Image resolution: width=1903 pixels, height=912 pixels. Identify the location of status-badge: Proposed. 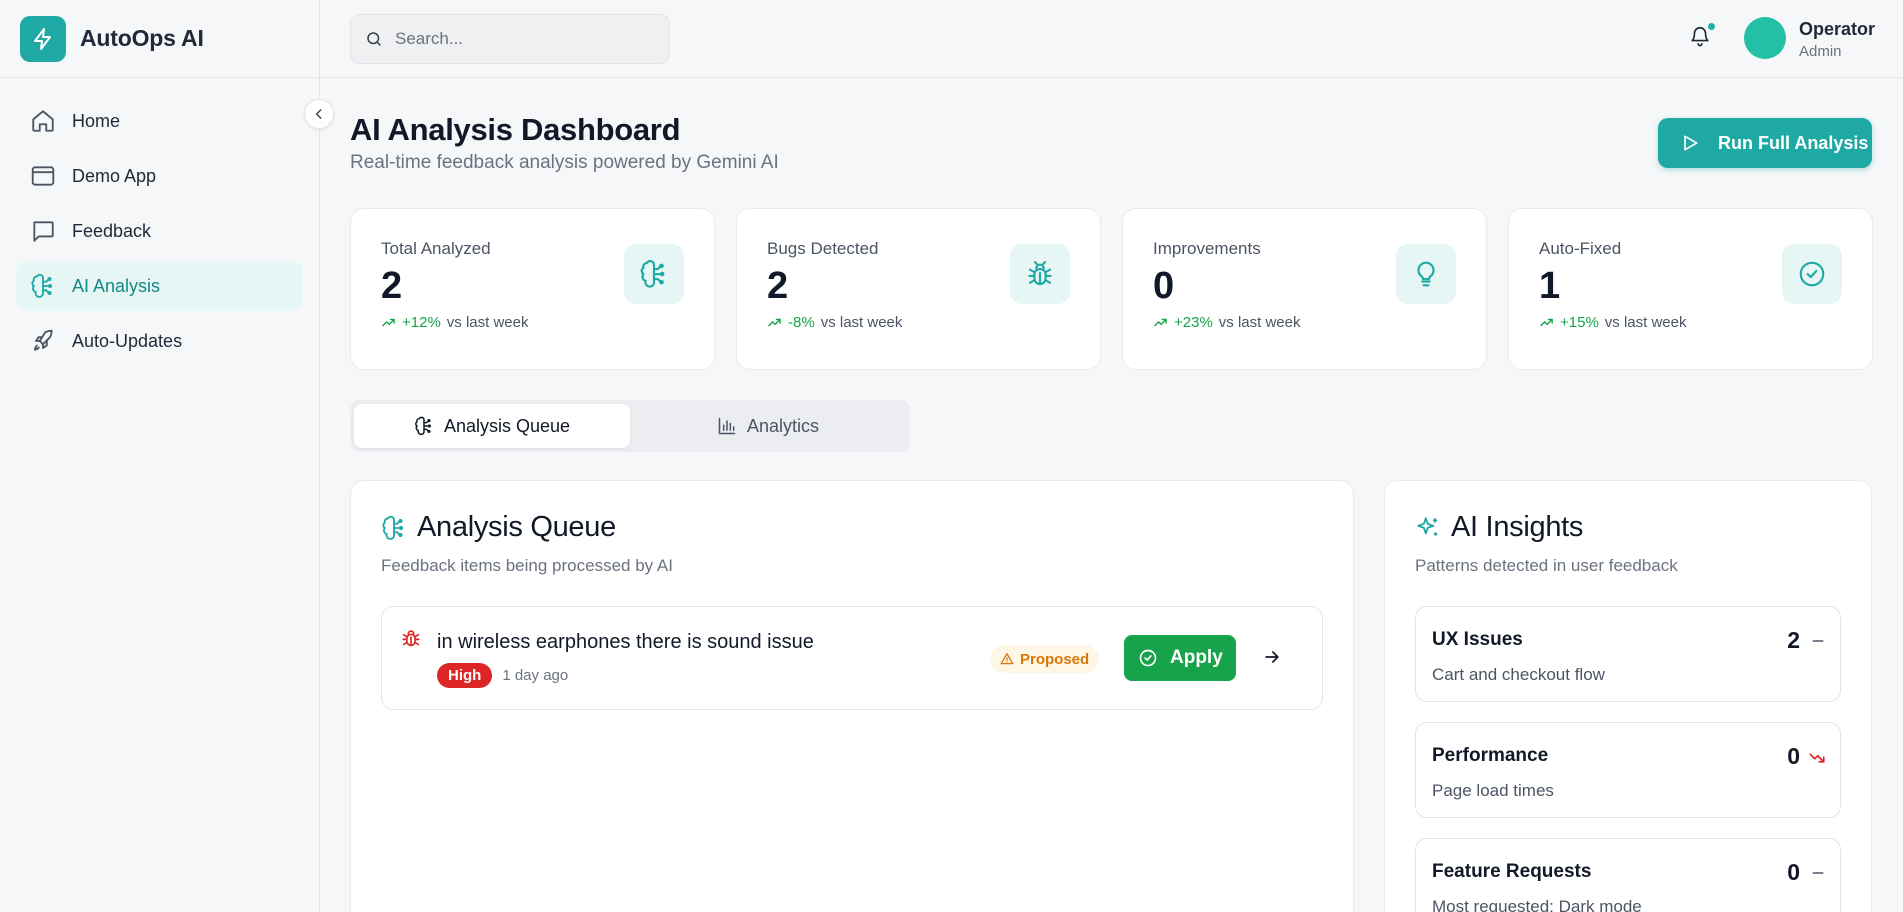
(1045, 659).